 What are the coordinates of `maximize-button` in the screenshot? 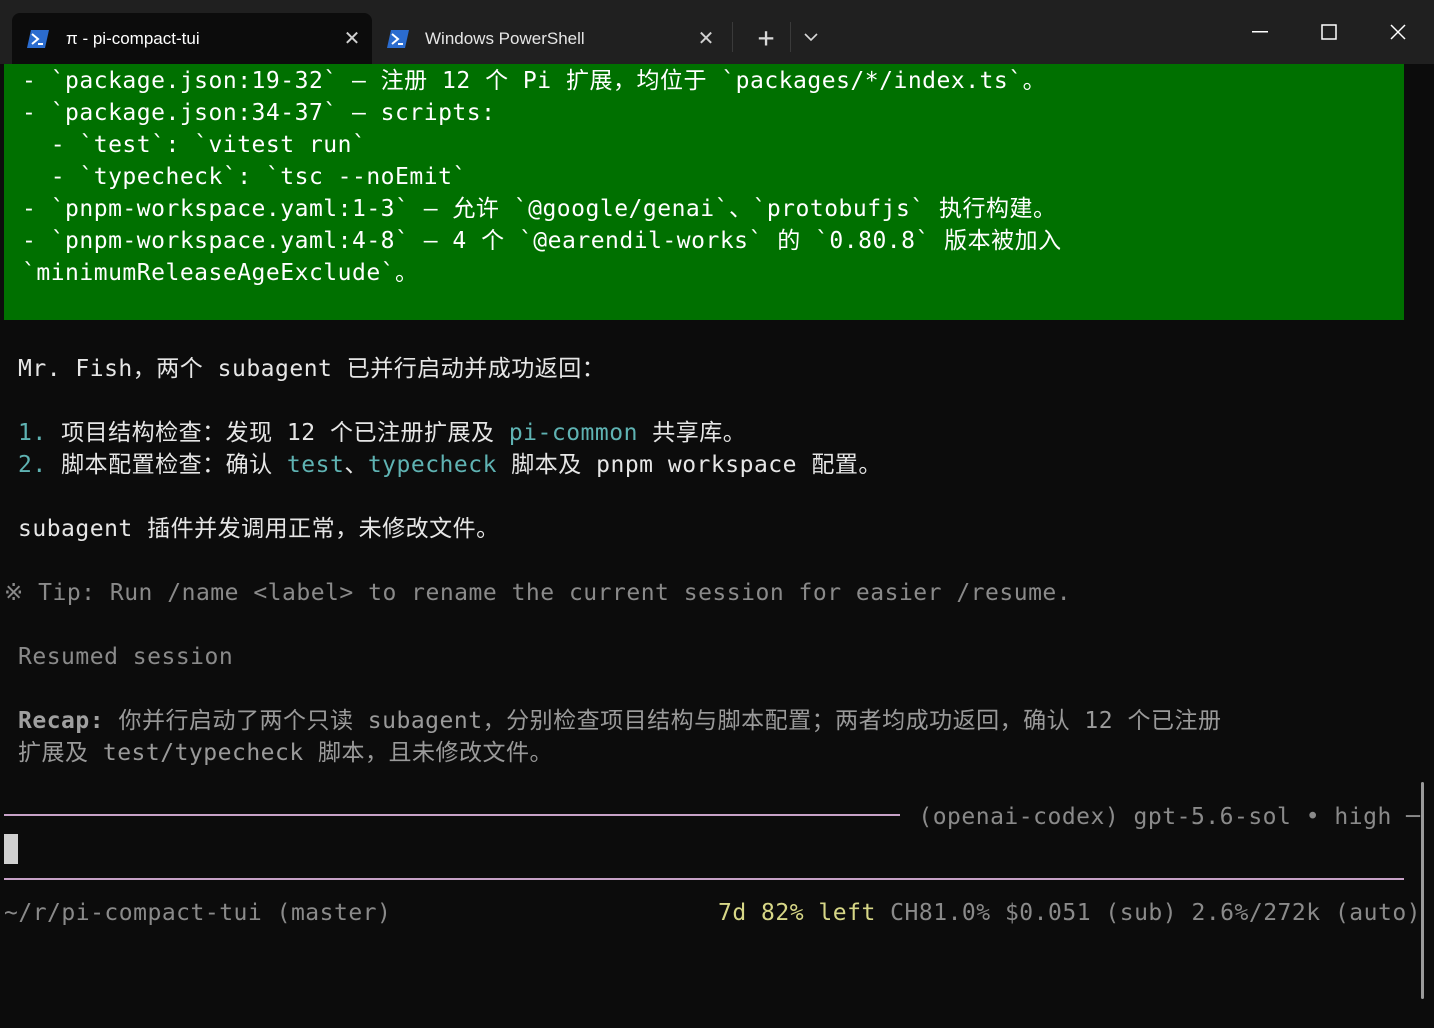 It's located at (1329, 32).